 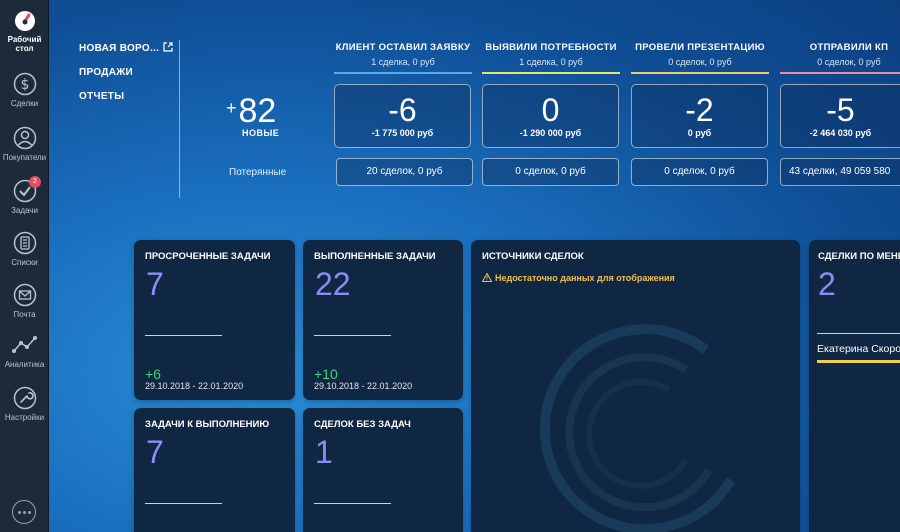 I want to click on menu-divider, so click(x=179, y=119).